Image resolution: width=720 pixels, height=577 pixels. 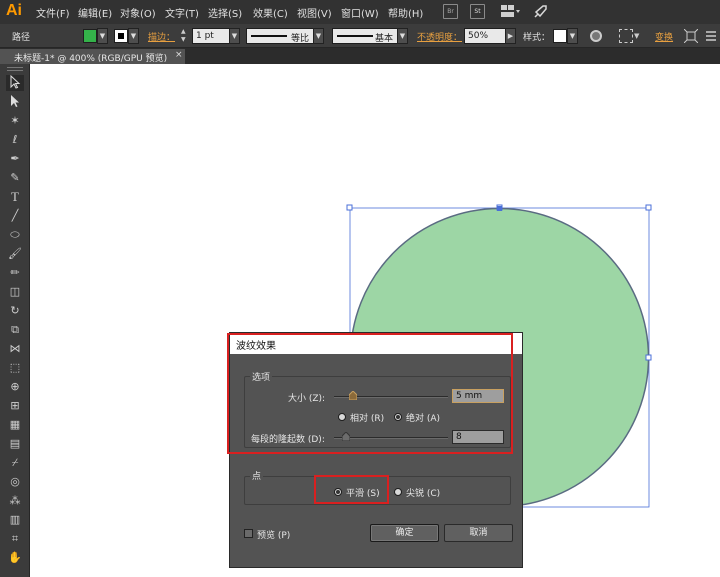 What do you see at coordinates (439, 36) in the screenshot?
I see `opacity-label: 不透明度：` at bounding box center [439, 36].